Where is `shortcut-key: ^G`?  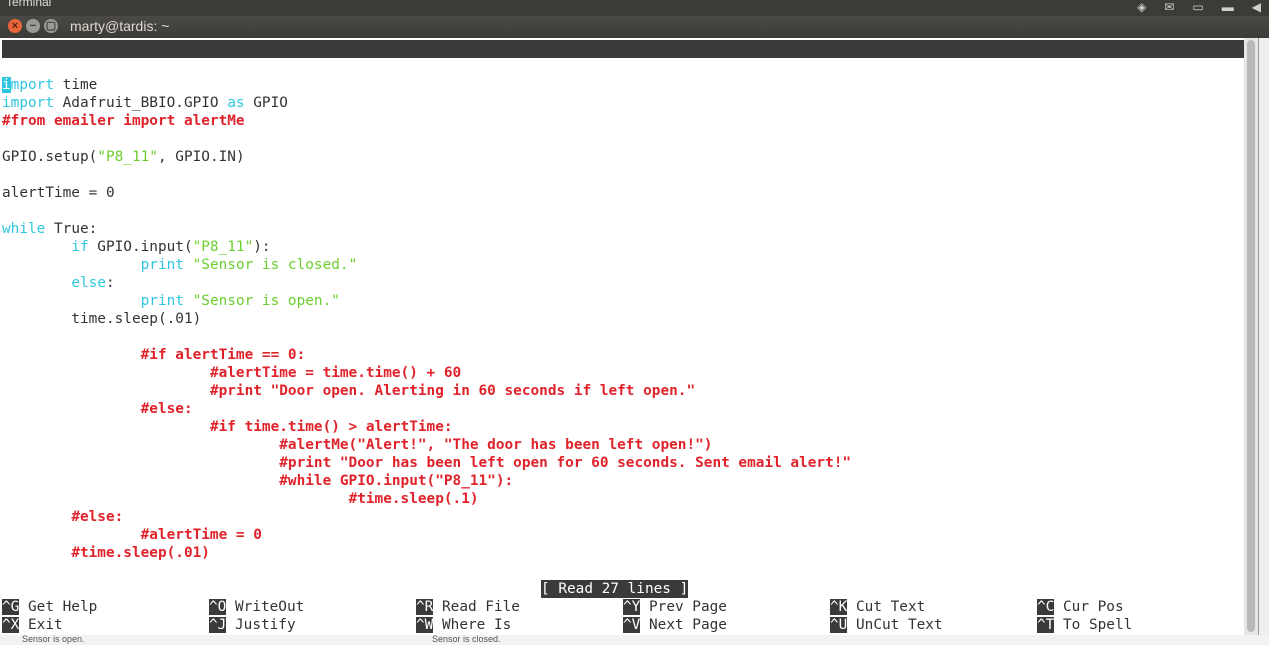
shortcut-key: ^G is located at coordinates (11, 607).